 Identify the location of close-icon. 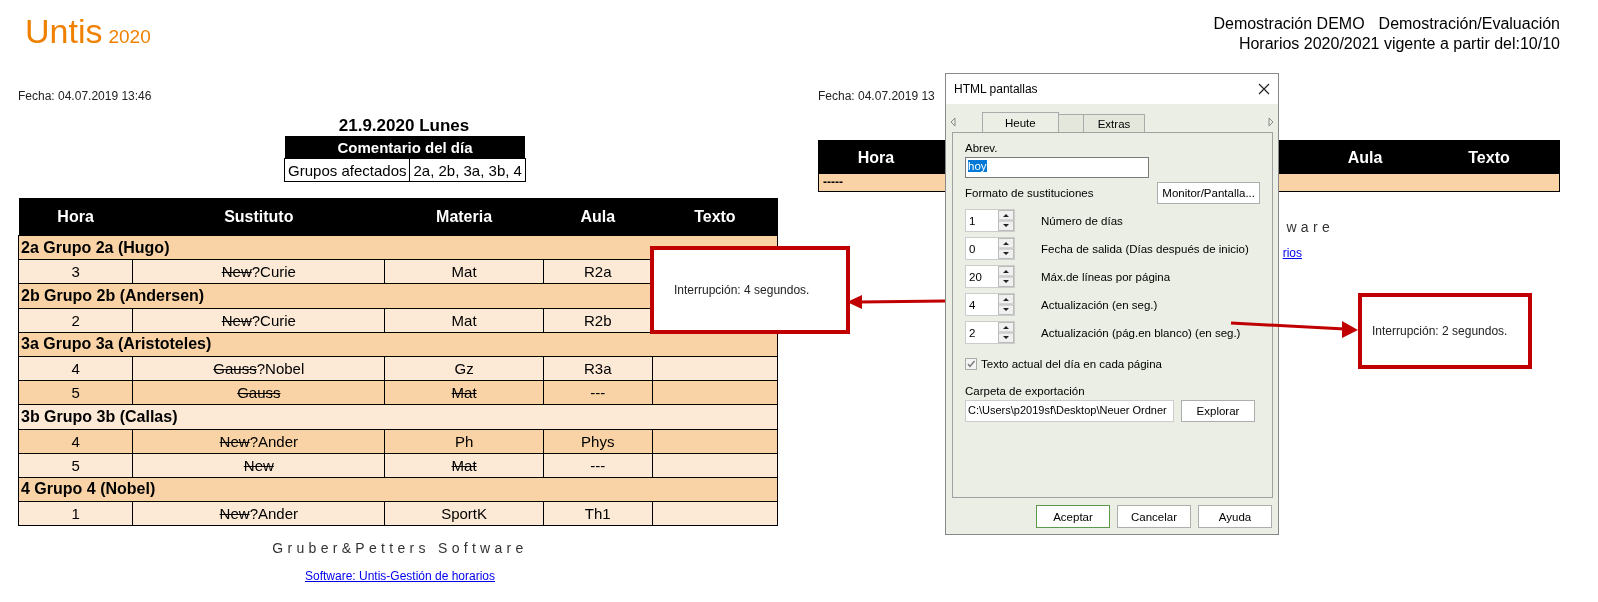
(1264, 89).